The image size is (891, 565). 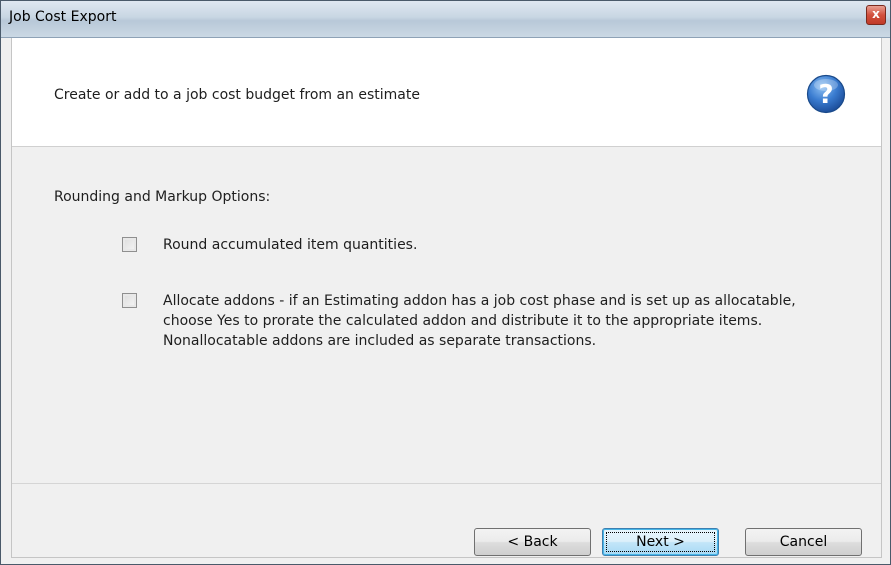 What do you see at coordinates (63, 17) in the screenshot?
I see `window-title: Job Cost Export` at bounding box center [63, 17].